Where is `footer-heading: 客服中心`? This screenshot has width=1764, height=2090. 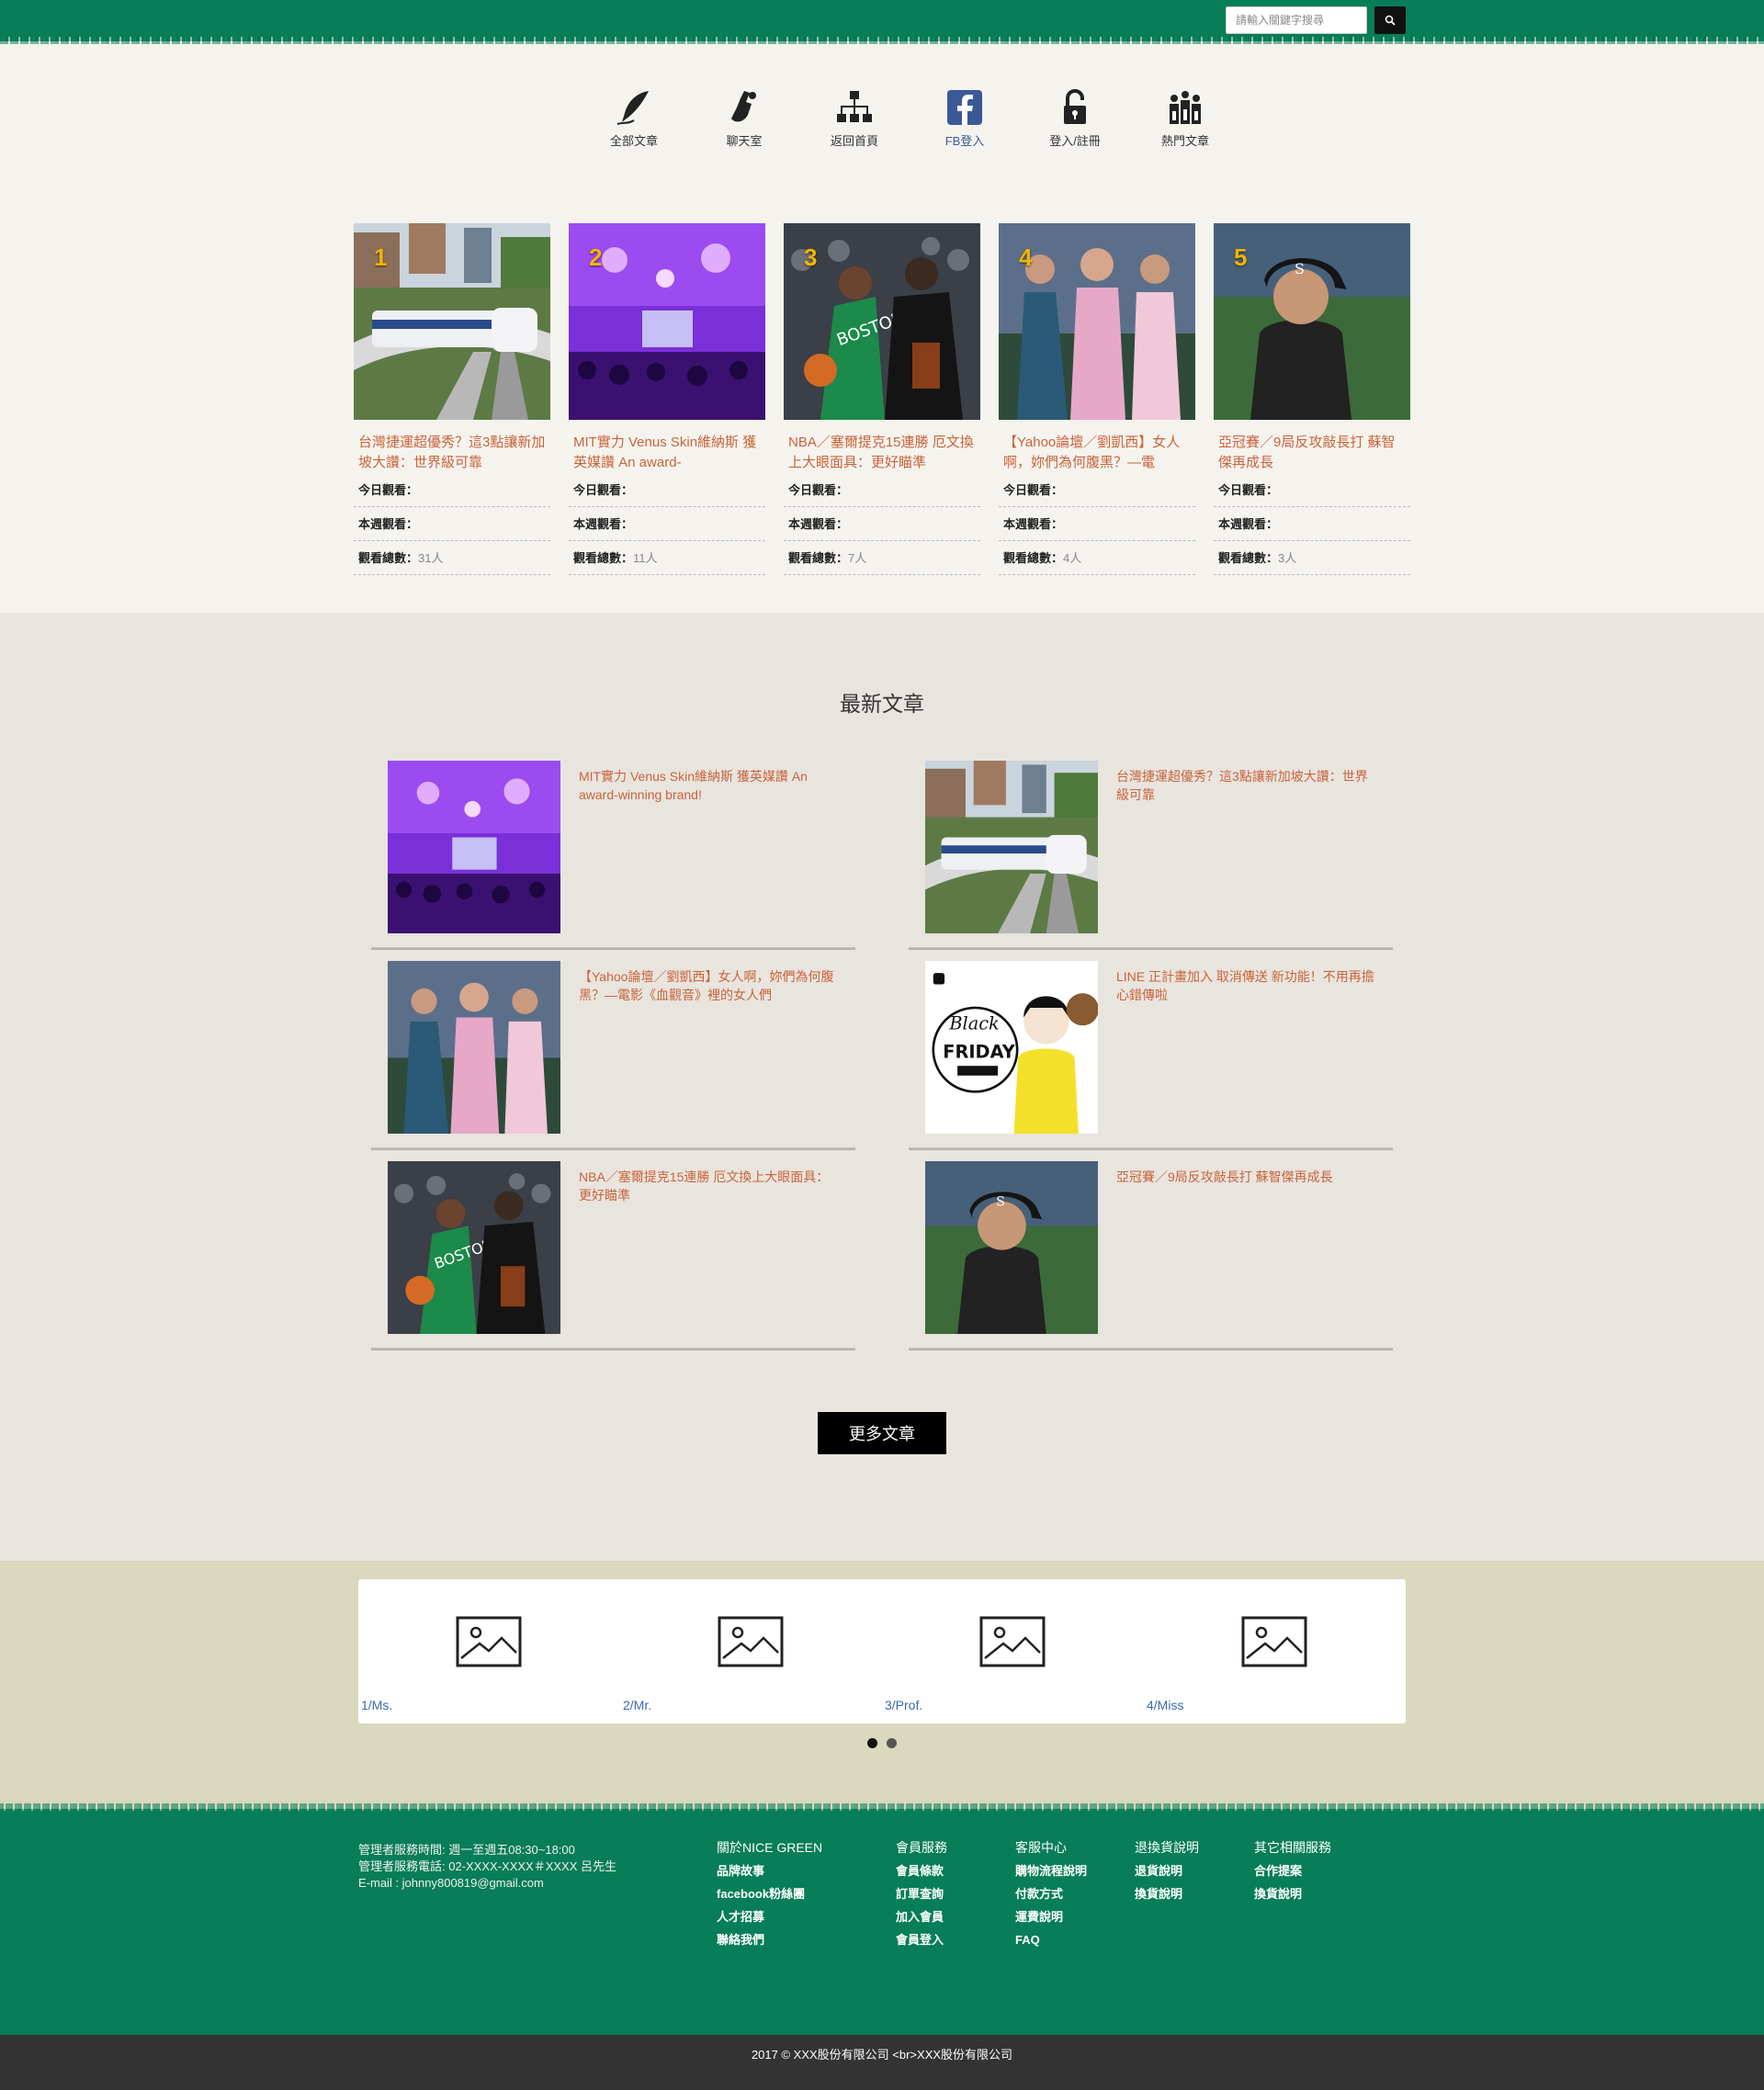
footer-heading: 客服中心 is located at coordinates (1051, 1848).